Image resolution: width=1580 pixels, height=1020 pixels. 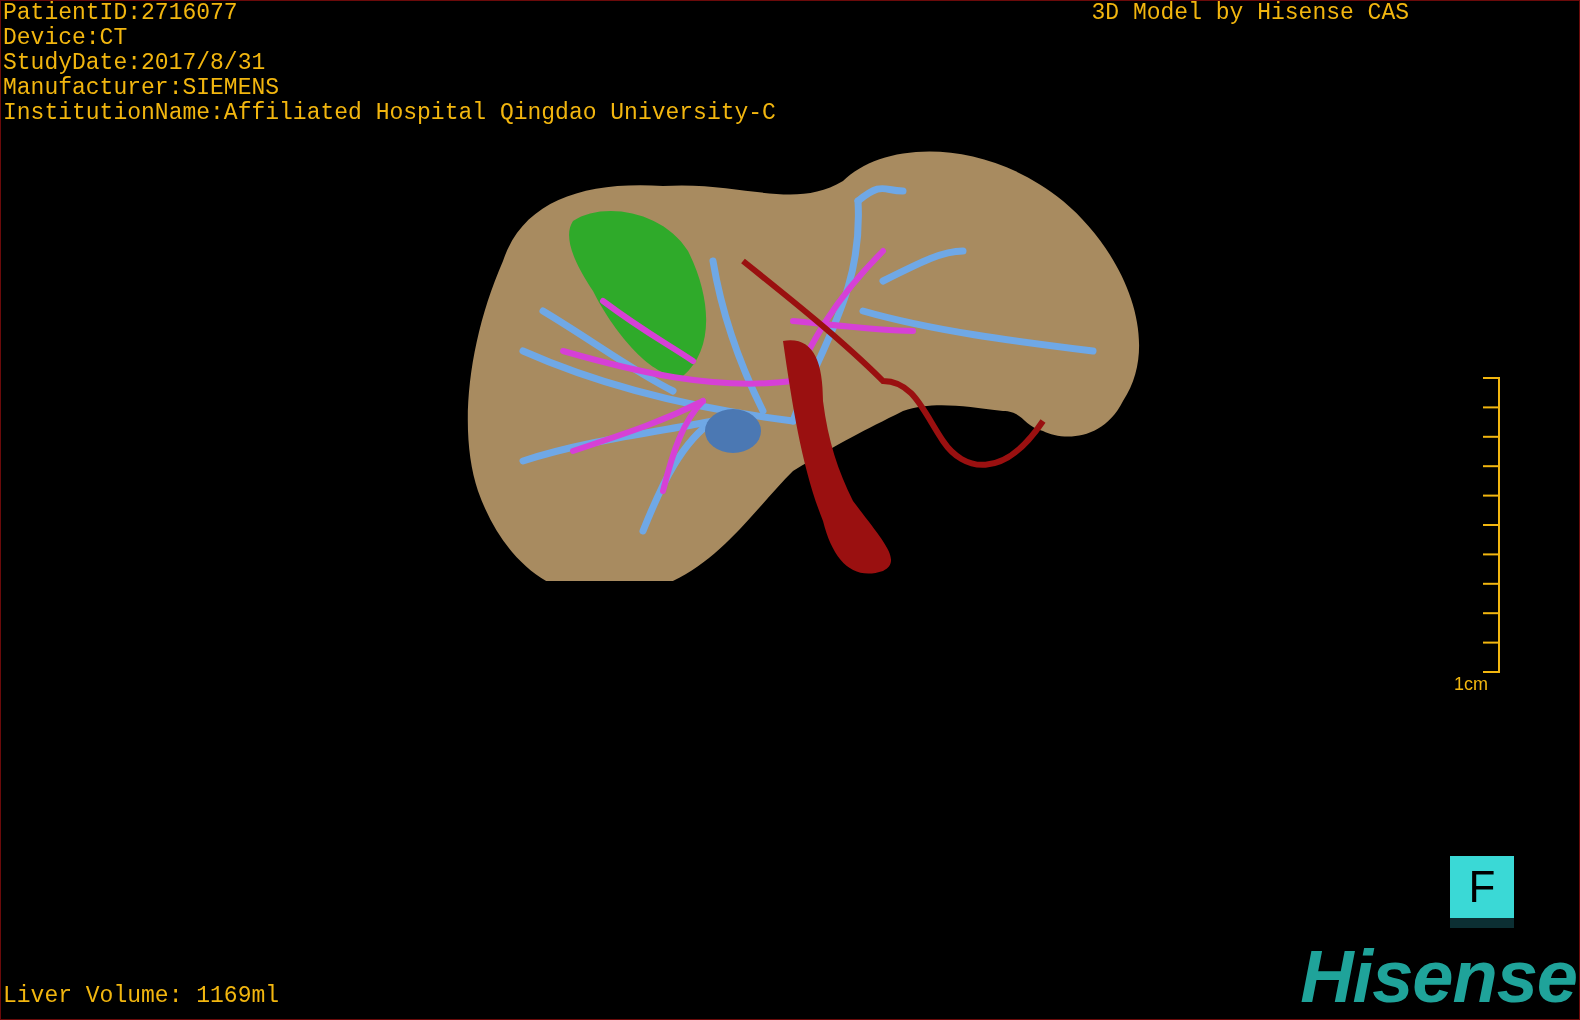 I want to click on liver-volume-text: Liver Volume: 1169ml, so click(x=141, y=996).